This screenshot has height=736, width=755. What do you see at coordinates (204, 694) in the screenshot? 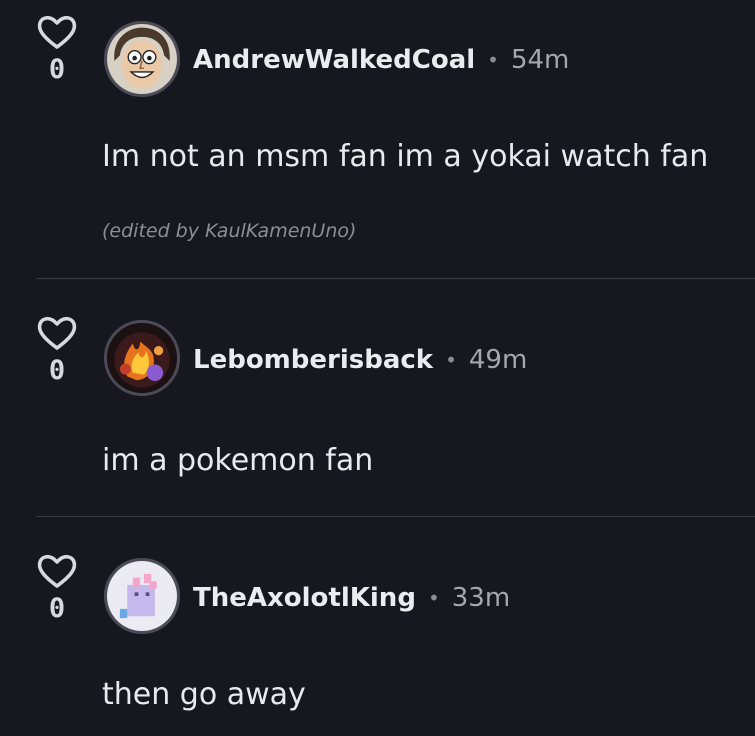
I see `comment-text: then go away` at bounding box center [204, 694].